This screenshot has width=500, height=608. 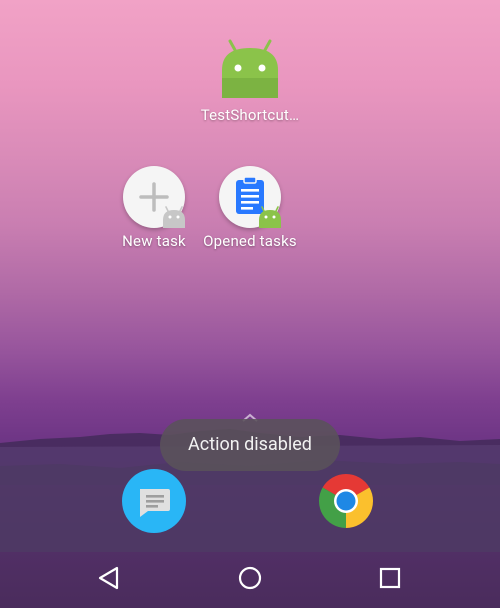 I want to click on toast-message: Action disabled, so click(x=250, y=445).